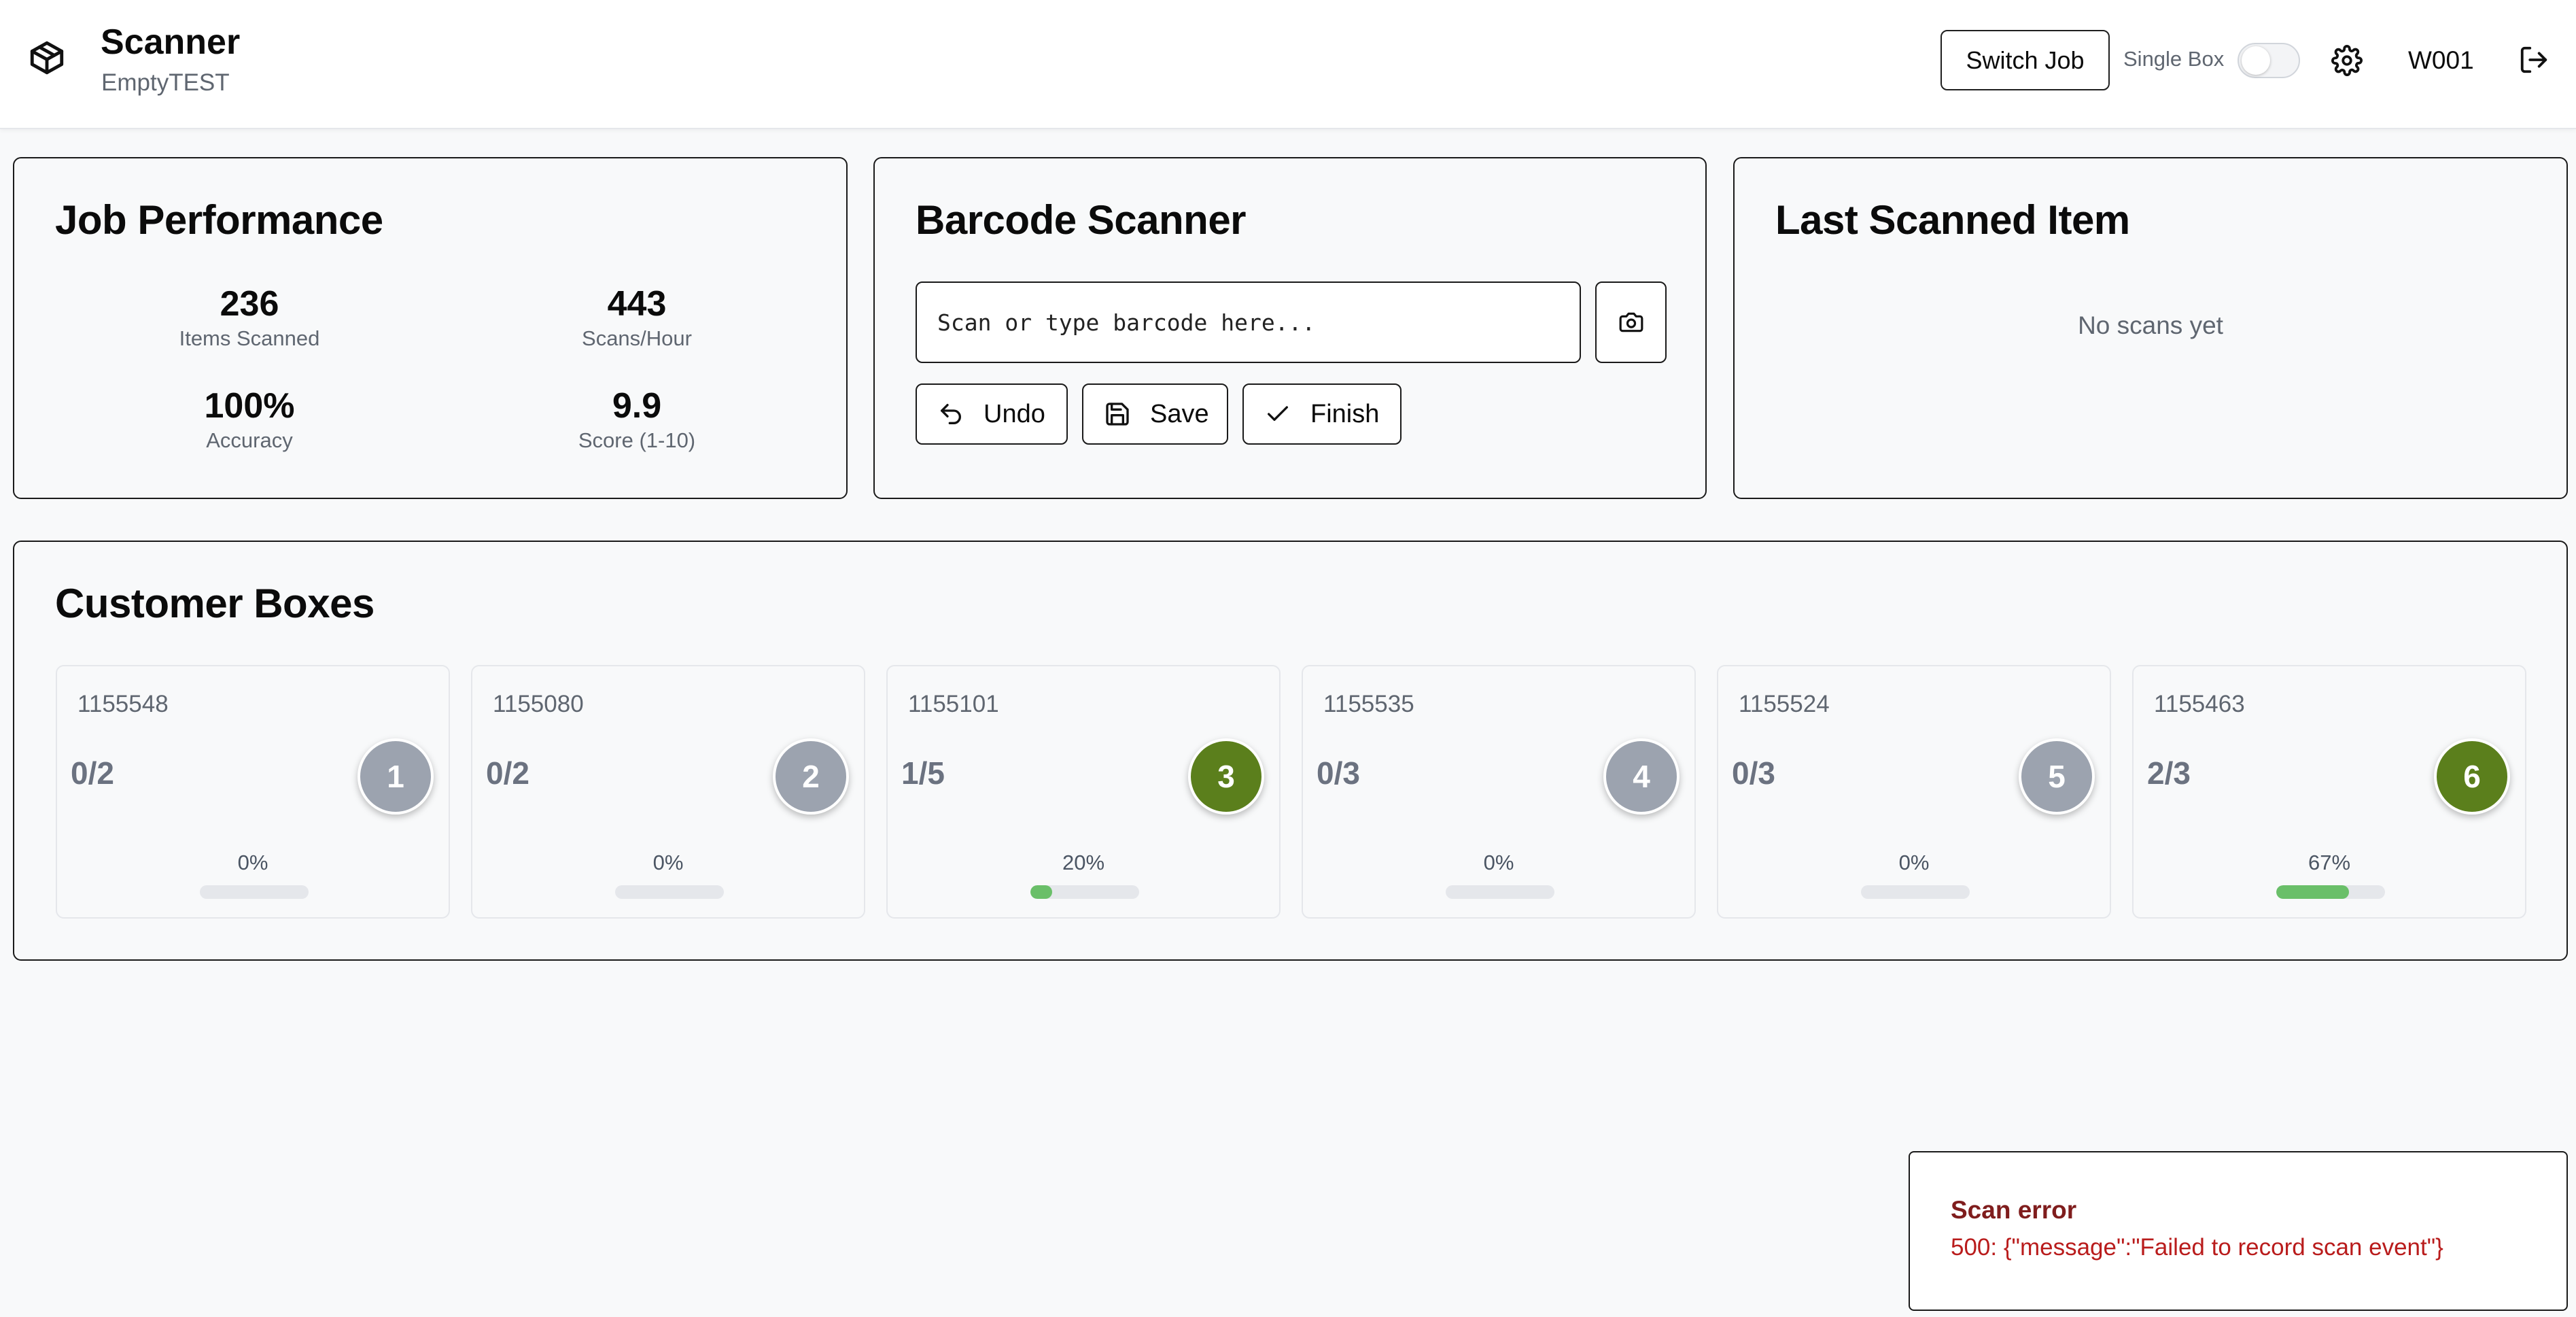  What do you see at coordinates (249, 440) in the screenshot?
I see `metric-label: Accuracy` at bounding box center [249, 440].